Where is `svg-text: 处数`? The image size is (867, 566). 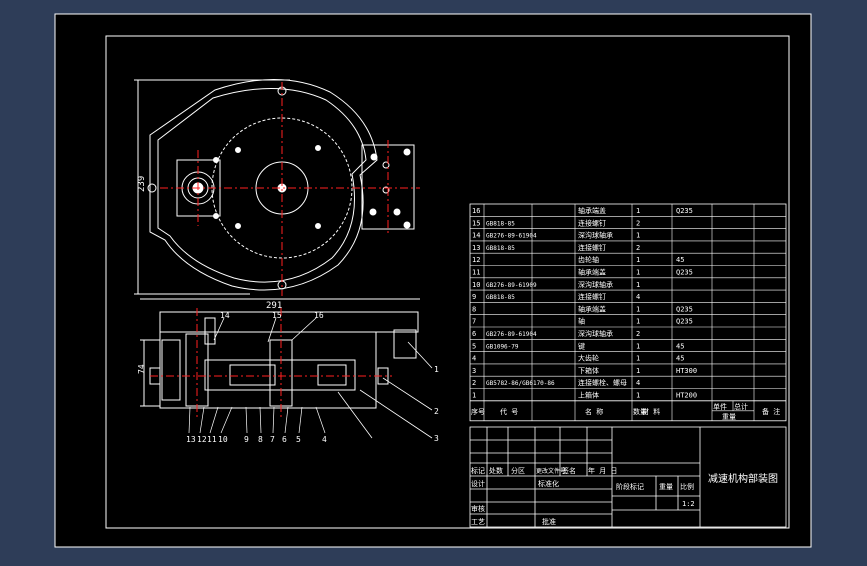 svg-text: 处数 is located at coordinates (496, 470).